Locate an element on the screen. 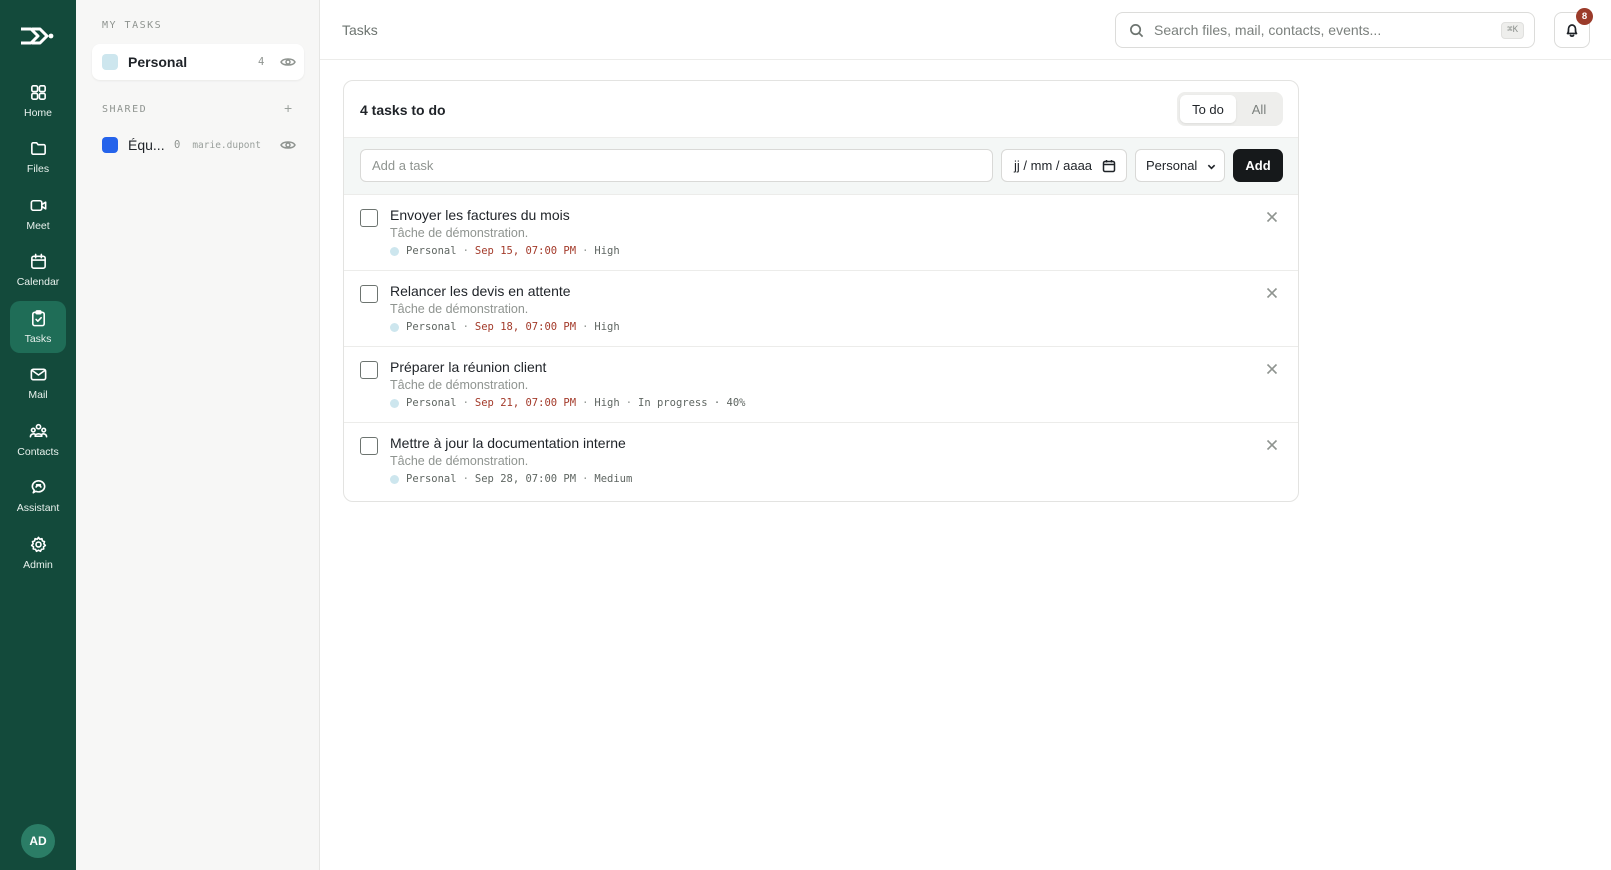  filter-todo-button: To do is located at coordinates (1208, 109).